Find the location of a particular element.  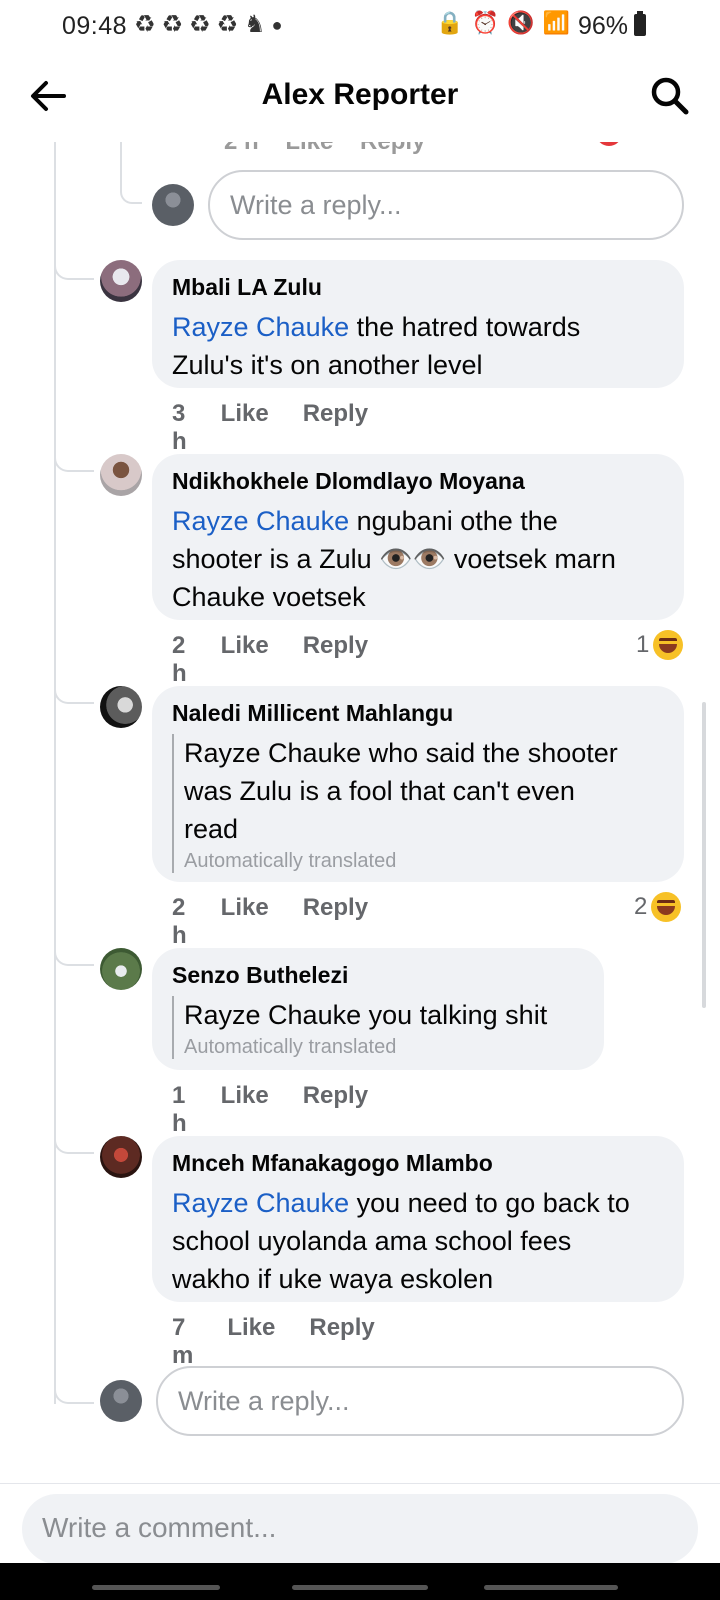

lock-icon: 🔒 is located at coordinates (450, 22).